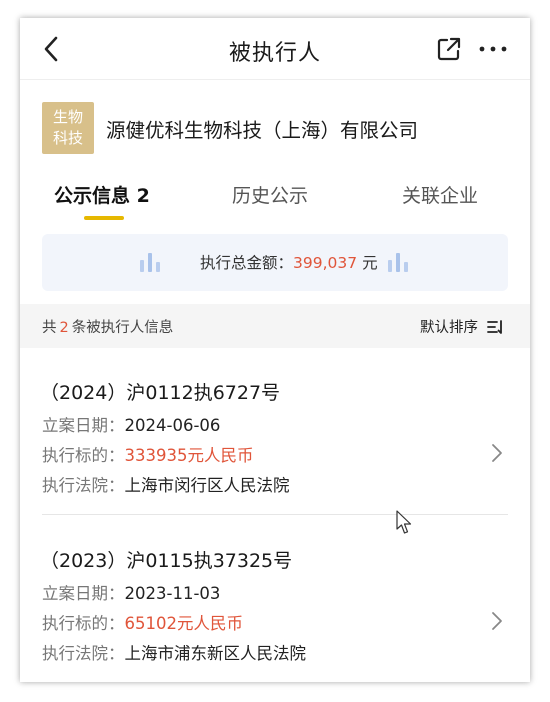  I want to click on mouse-cursor-icon, so click(404, 522).